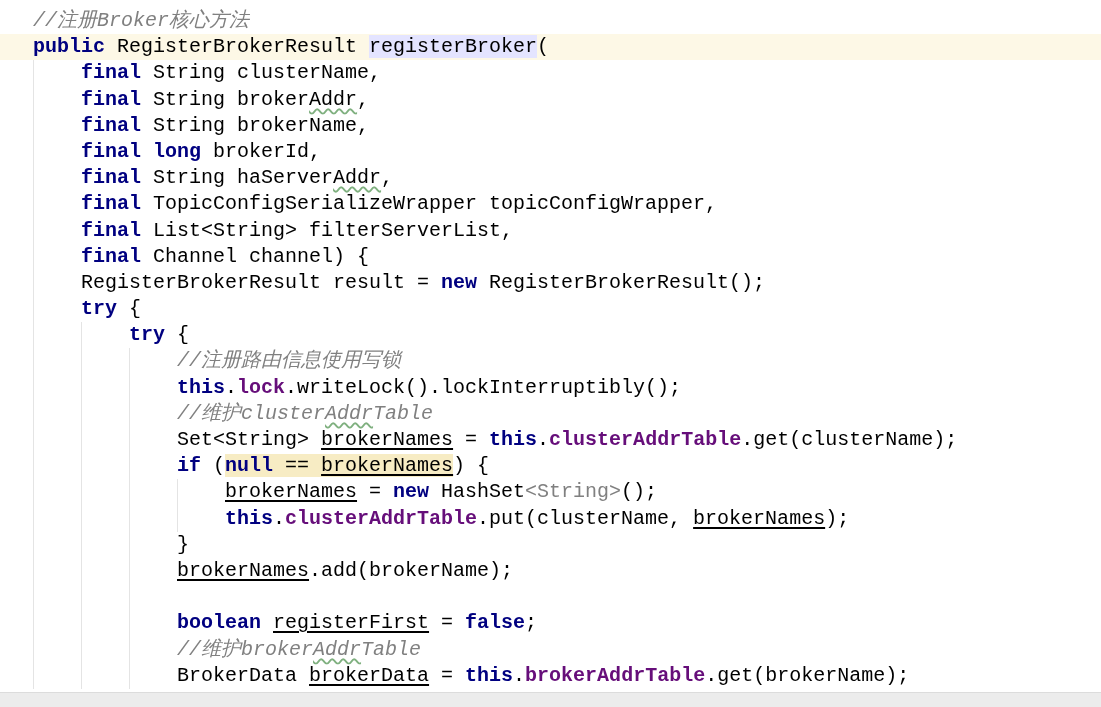 The width and height of the screenshot is (1101, 707). I want to click on code-line: final String brokerName,, so click(225, 125).